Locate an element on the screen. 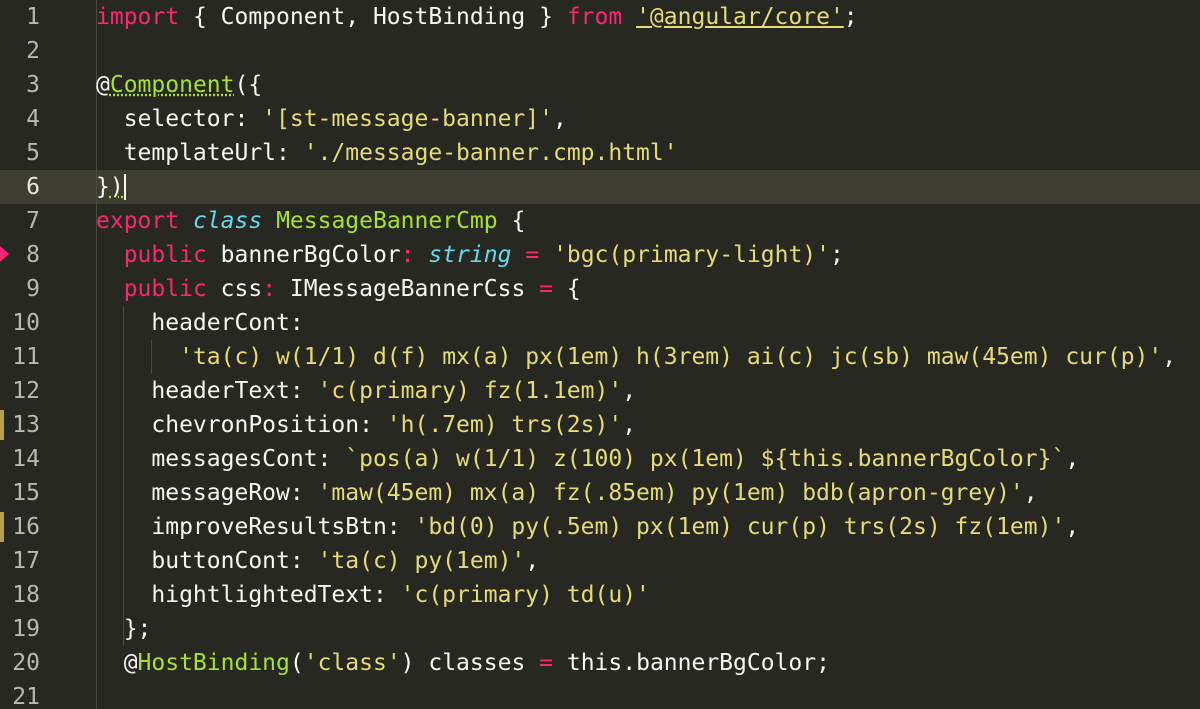  gutter-line: 5 is located at coordinates (38, 153).